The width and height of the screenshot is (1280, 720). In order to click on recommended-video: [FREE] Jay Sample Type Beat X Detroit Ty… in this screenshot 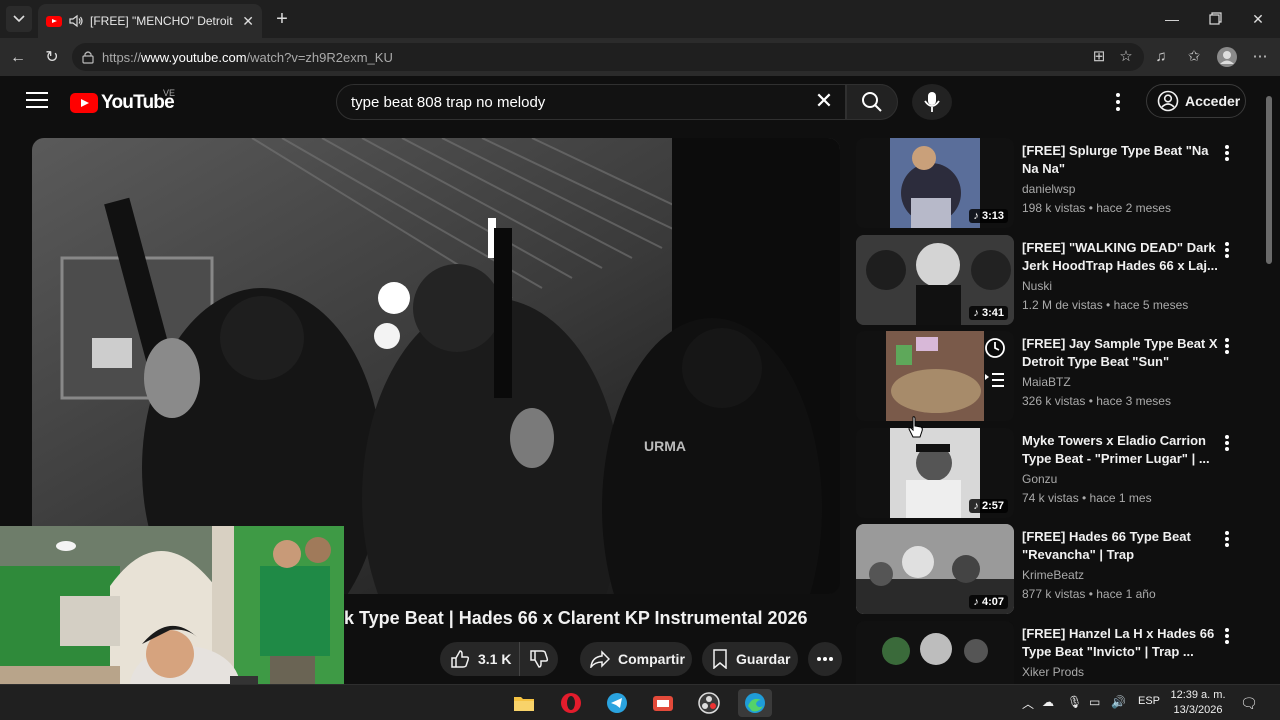, I will do `click(1056, 376)`.